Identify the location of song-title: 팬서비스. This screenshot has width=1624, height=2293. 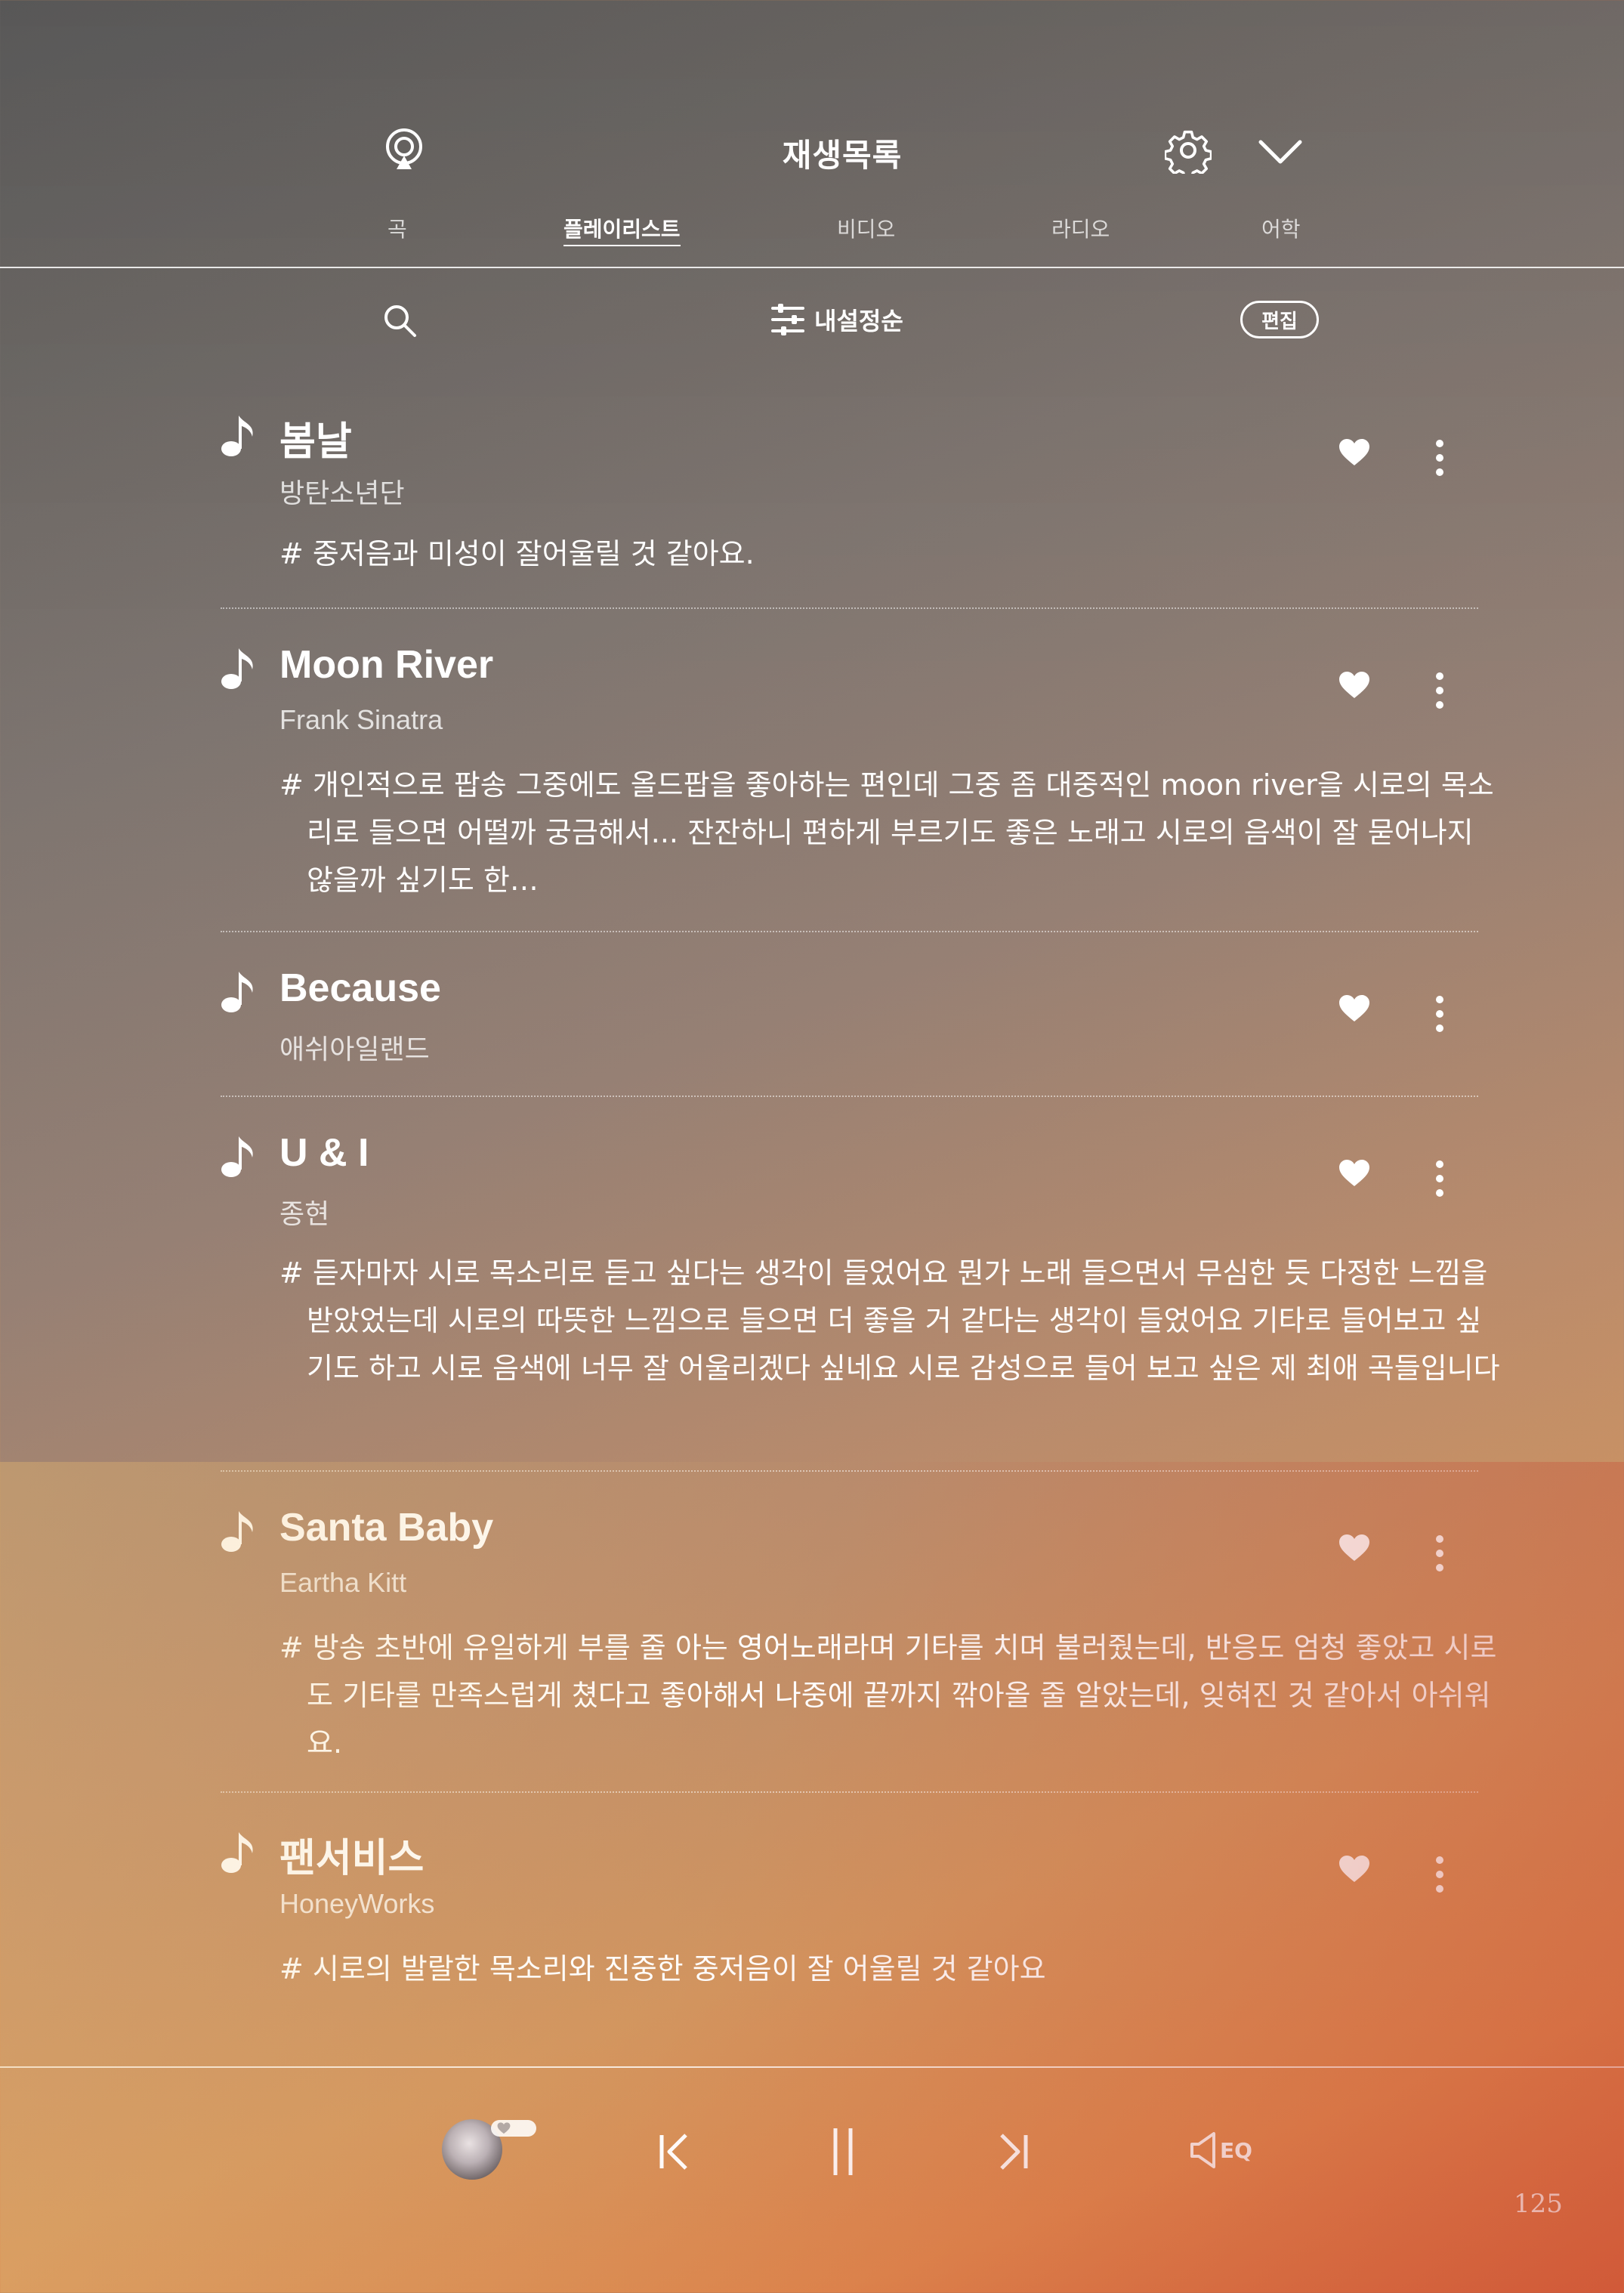
(352, 1858).